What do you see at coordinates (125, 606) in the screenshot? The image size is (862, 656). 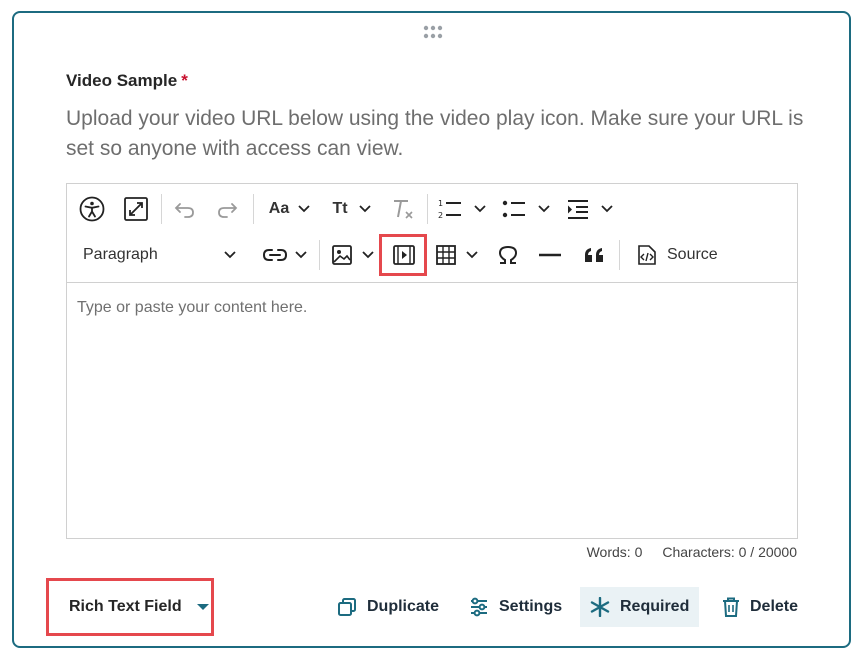 I see `field-type-label: Rich Text Field` at bounding box center [125, 606].